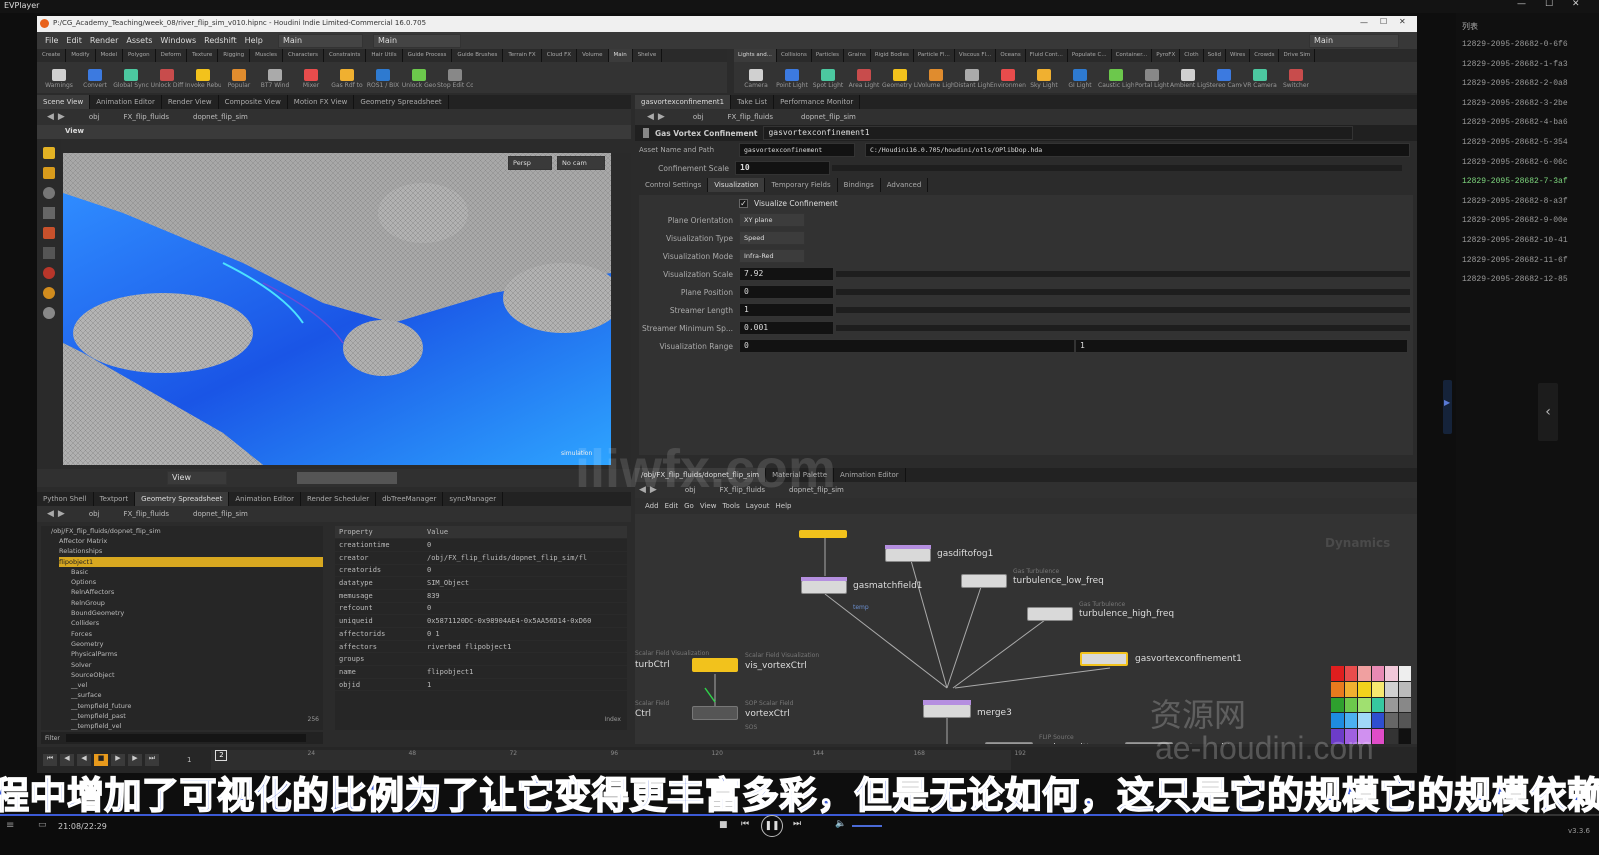 Image resolution: width=1599 pixels, height=855 pixels. What do you see at coordinates (94, 514) in the screenshot?
I see `sheet-path-obj: obj` at bounding box center [94, 514].